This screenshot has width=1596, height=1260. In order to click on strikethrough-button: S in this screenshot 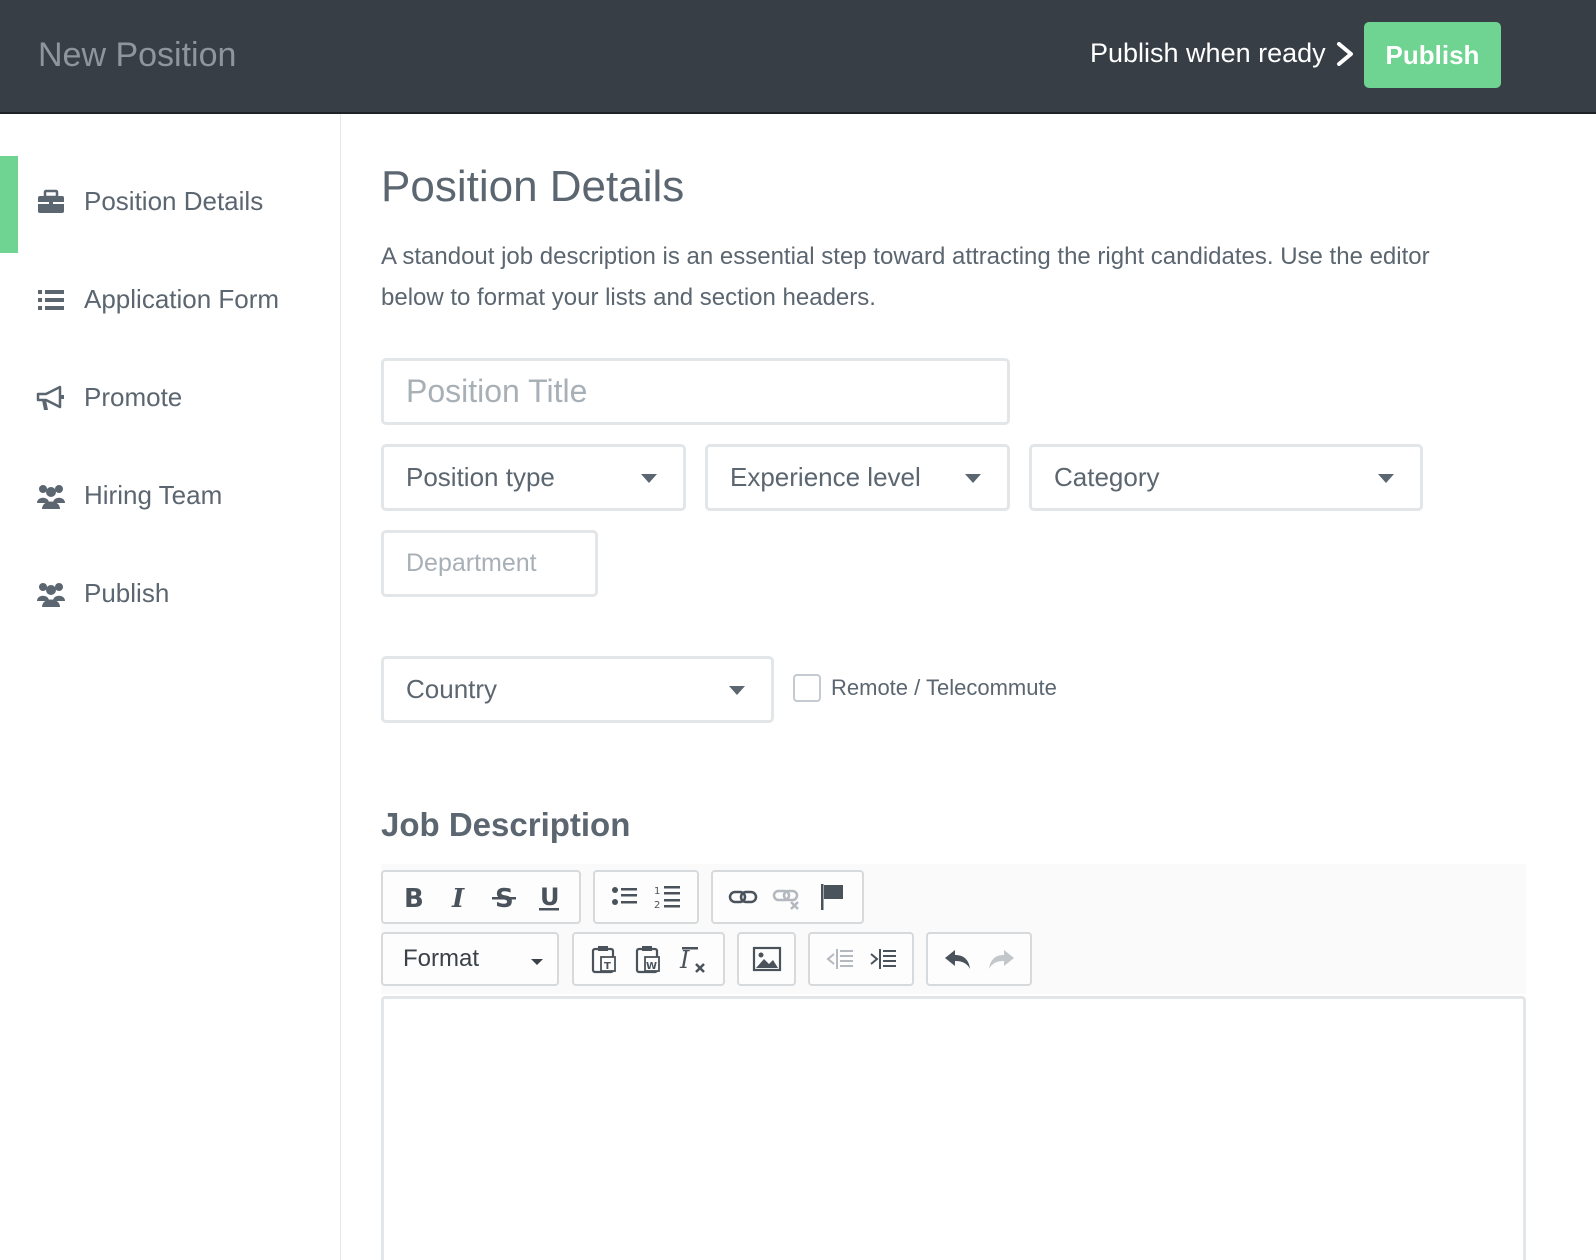, I will do `click(504, 897)`.